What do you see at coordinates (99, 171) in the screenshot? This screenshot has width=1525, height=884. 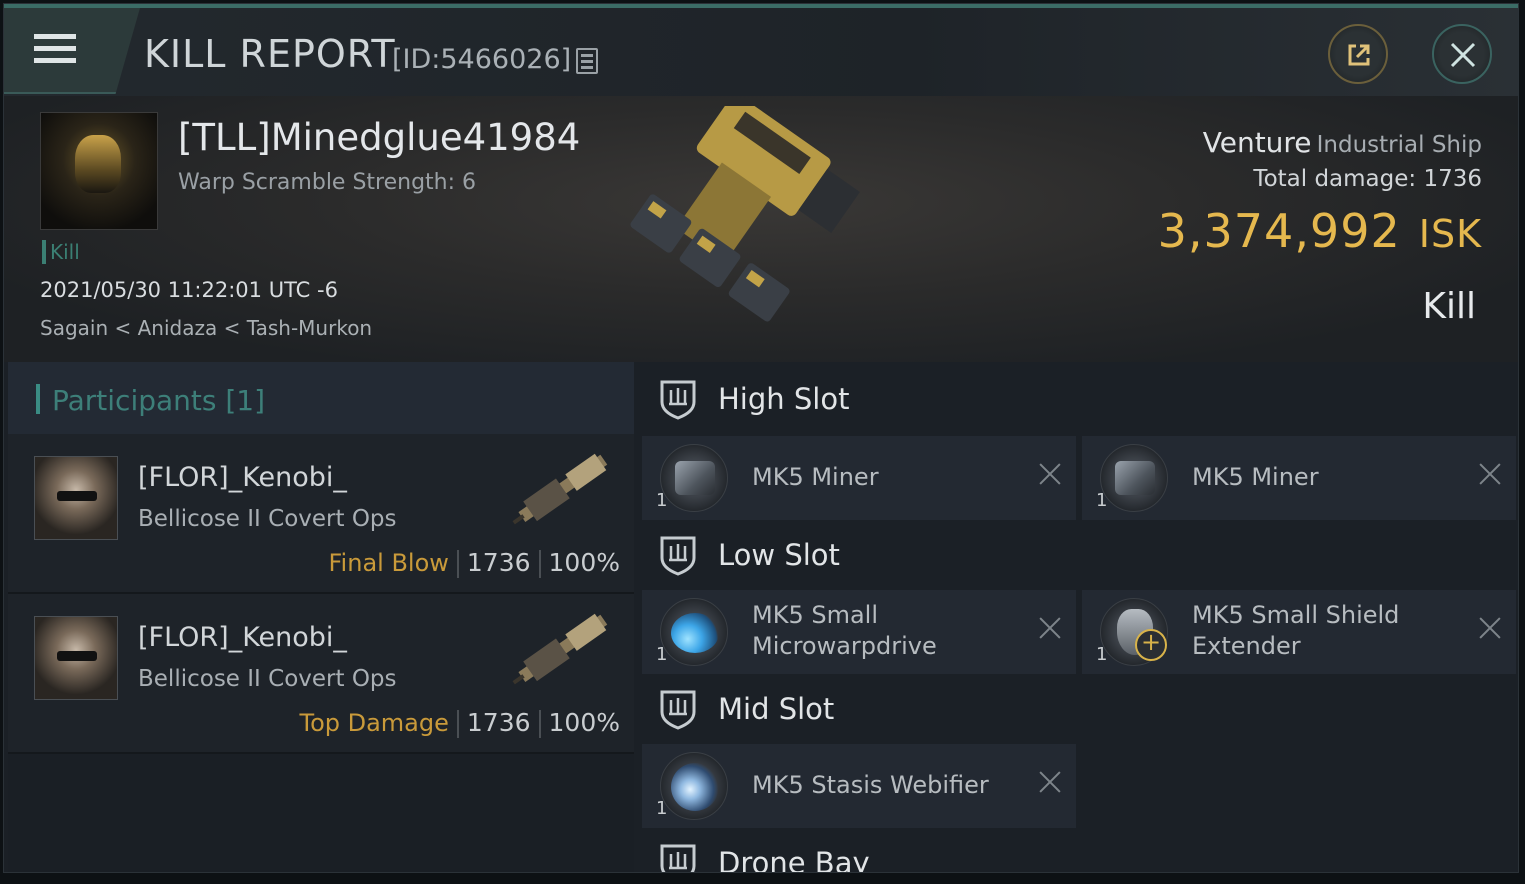 I see `victim-avatar` at bounding box center [99, 171].